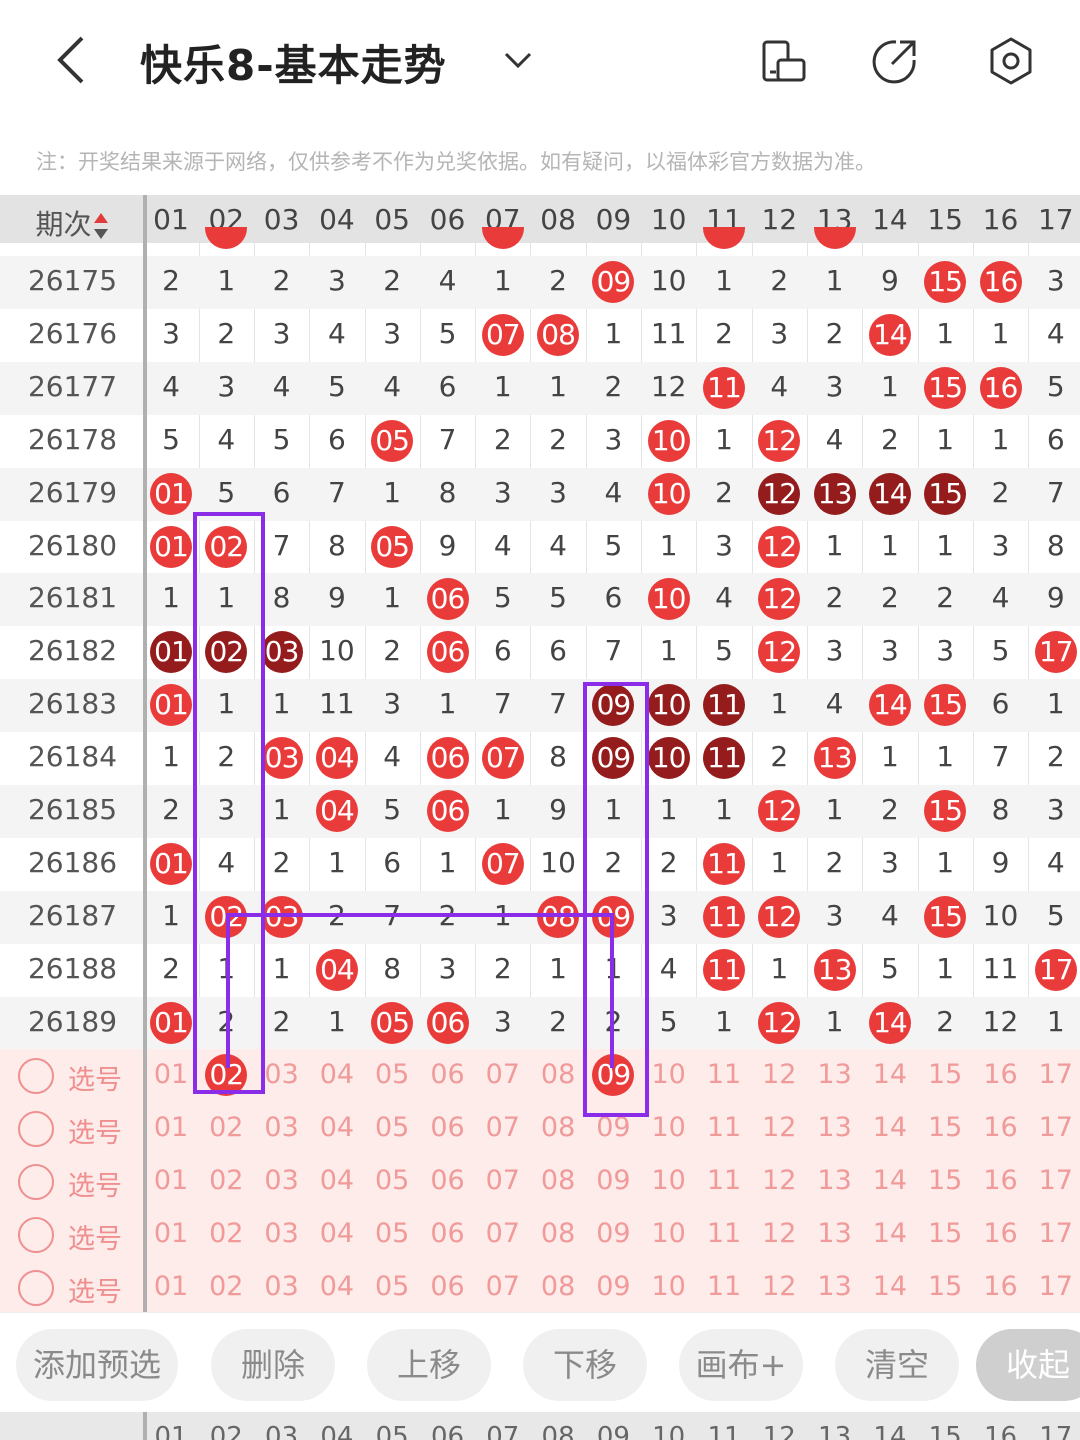 The height and width of the screenshot is (1440, 1080). I want to click on period-header: 期次, so click(72, 223).